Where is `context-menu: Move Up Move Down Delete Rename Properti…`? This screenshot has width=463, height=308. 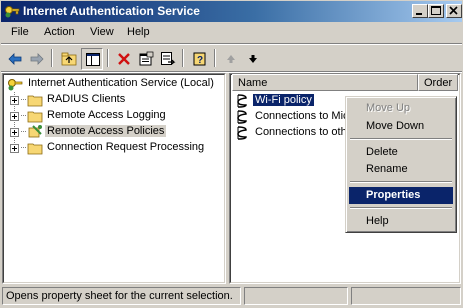 context-menu: Move Up Move Down Delete Rename Properti… is located at coordinates (401, 164).